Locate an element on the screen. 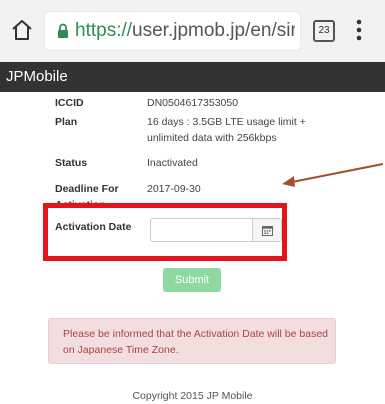  site-header: JPMobile is located at coordinates (192, 77).